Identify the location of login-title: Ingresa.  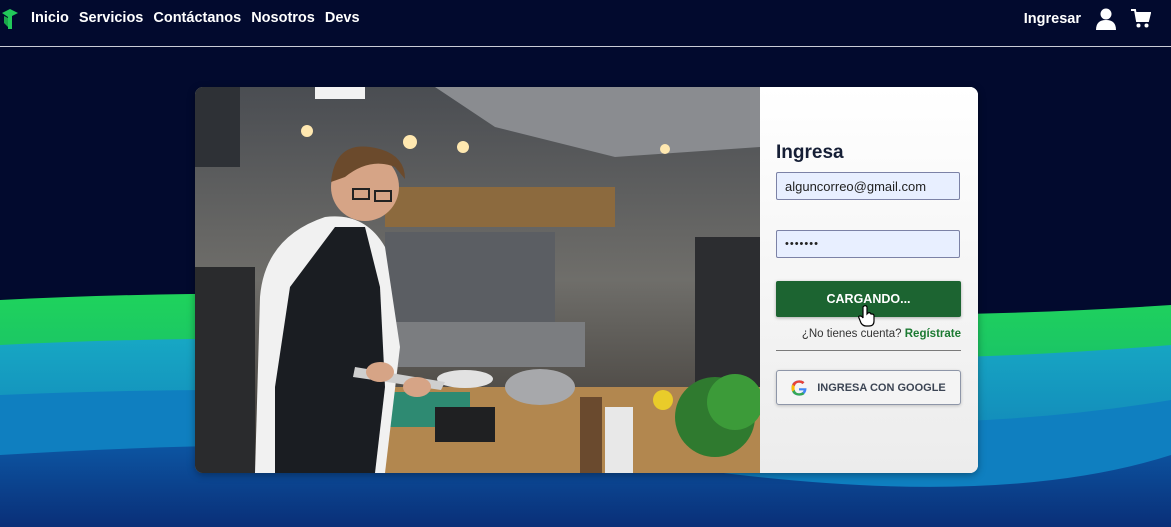
(810, 152).